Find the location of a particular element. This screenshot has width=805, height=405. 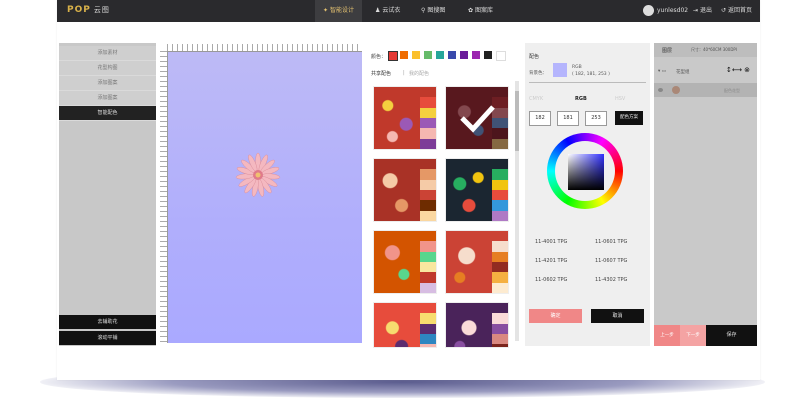

color-swatch-black is located at coordinates (488, 55).